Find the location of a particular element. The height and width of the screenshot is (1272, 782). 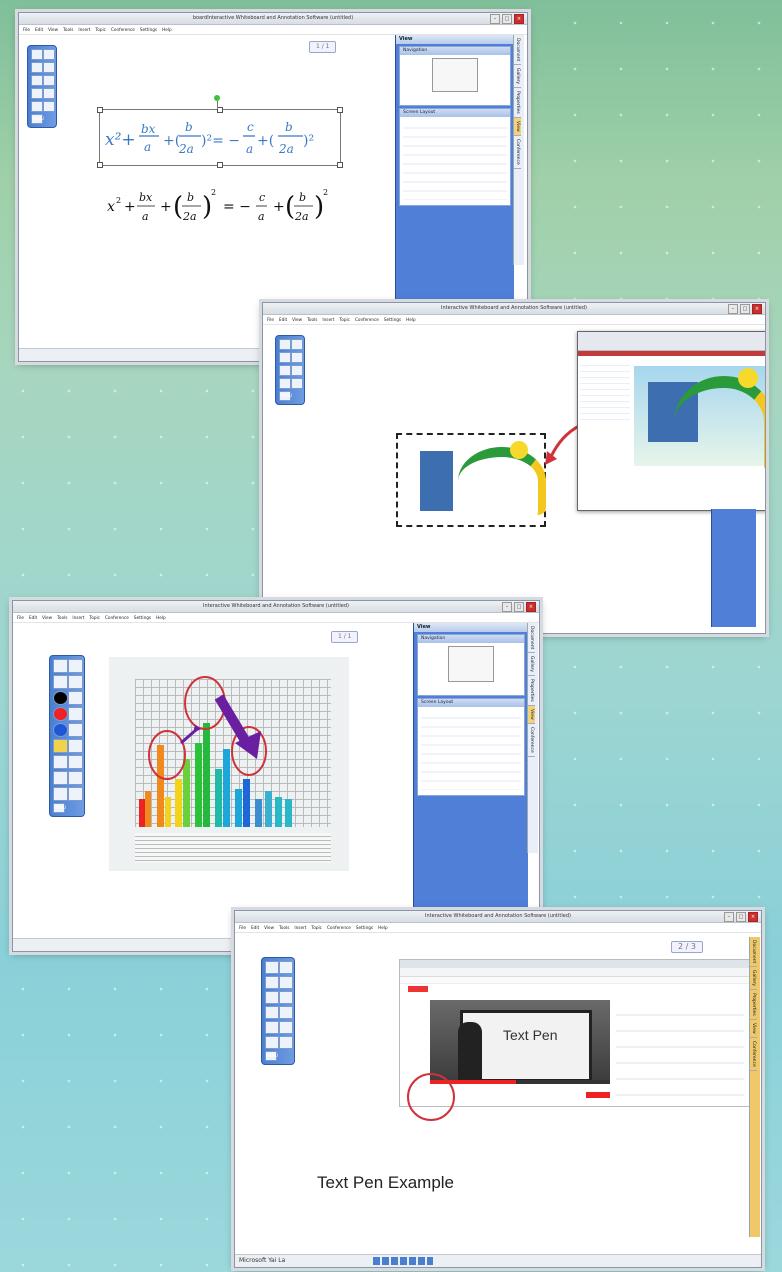

red-color-icon is located at coordinates (60, 714).